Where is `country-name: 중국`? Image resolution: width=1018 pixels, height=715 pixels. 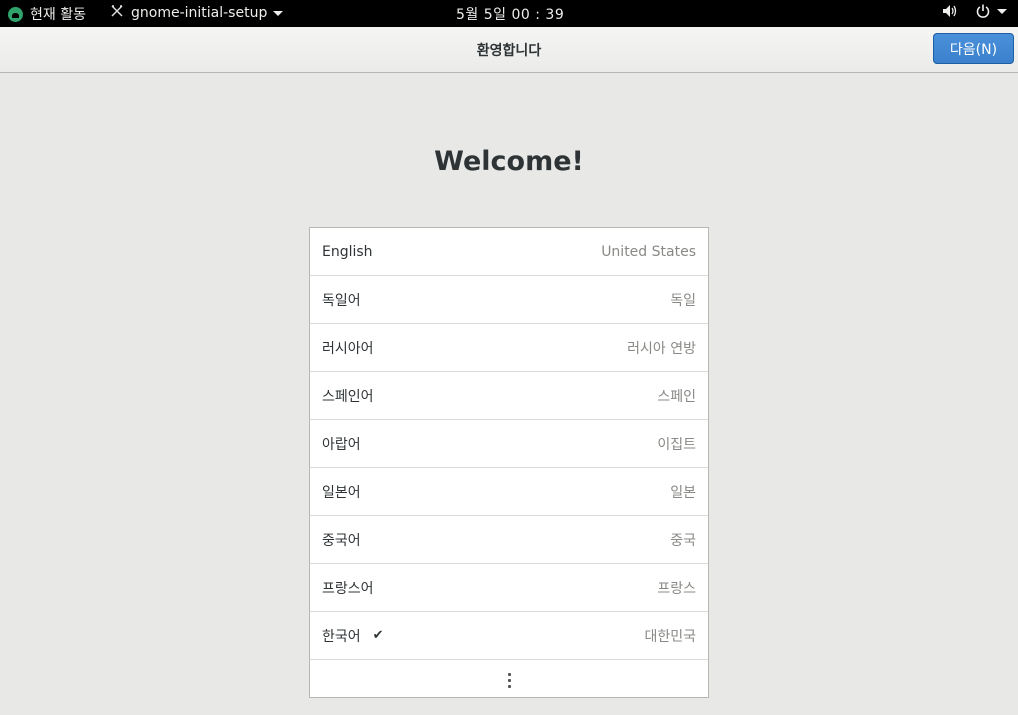
country-name: 중국 is located at coordinates (683, 540).